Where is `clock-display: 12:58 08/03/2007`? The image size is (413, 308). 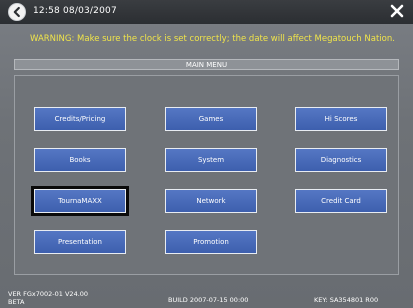
clock-display: 12:58 08/03/2007 is located at coordinates (75, 11).